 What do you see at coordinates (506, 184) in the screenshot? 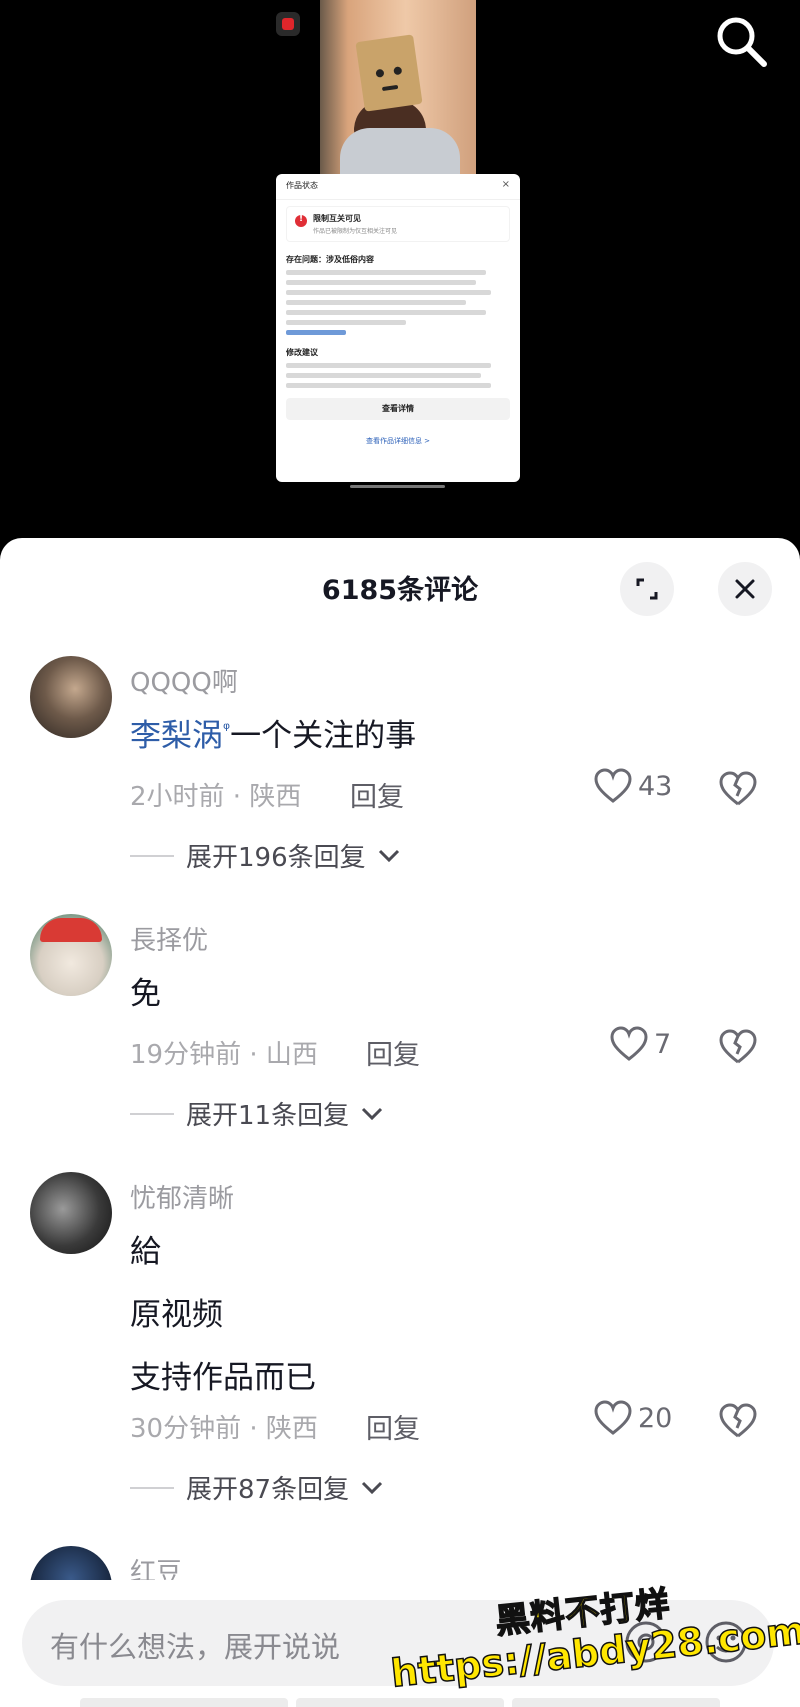
I see `card-close-icon: ×` at bounding box center [506, 184].